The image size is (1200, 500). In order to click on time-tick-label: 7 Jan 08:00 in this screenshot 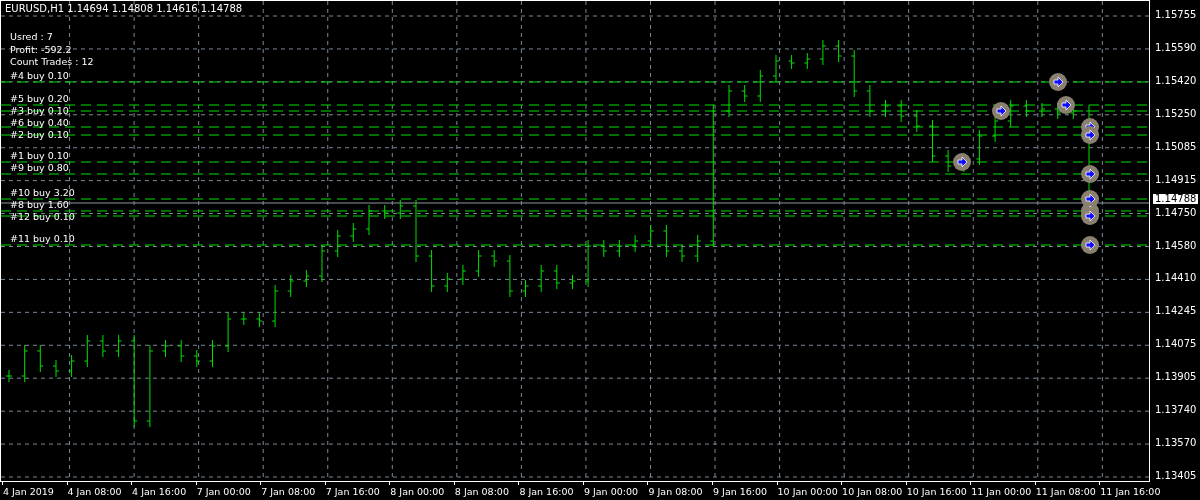, I will do `click(288, 491)`.